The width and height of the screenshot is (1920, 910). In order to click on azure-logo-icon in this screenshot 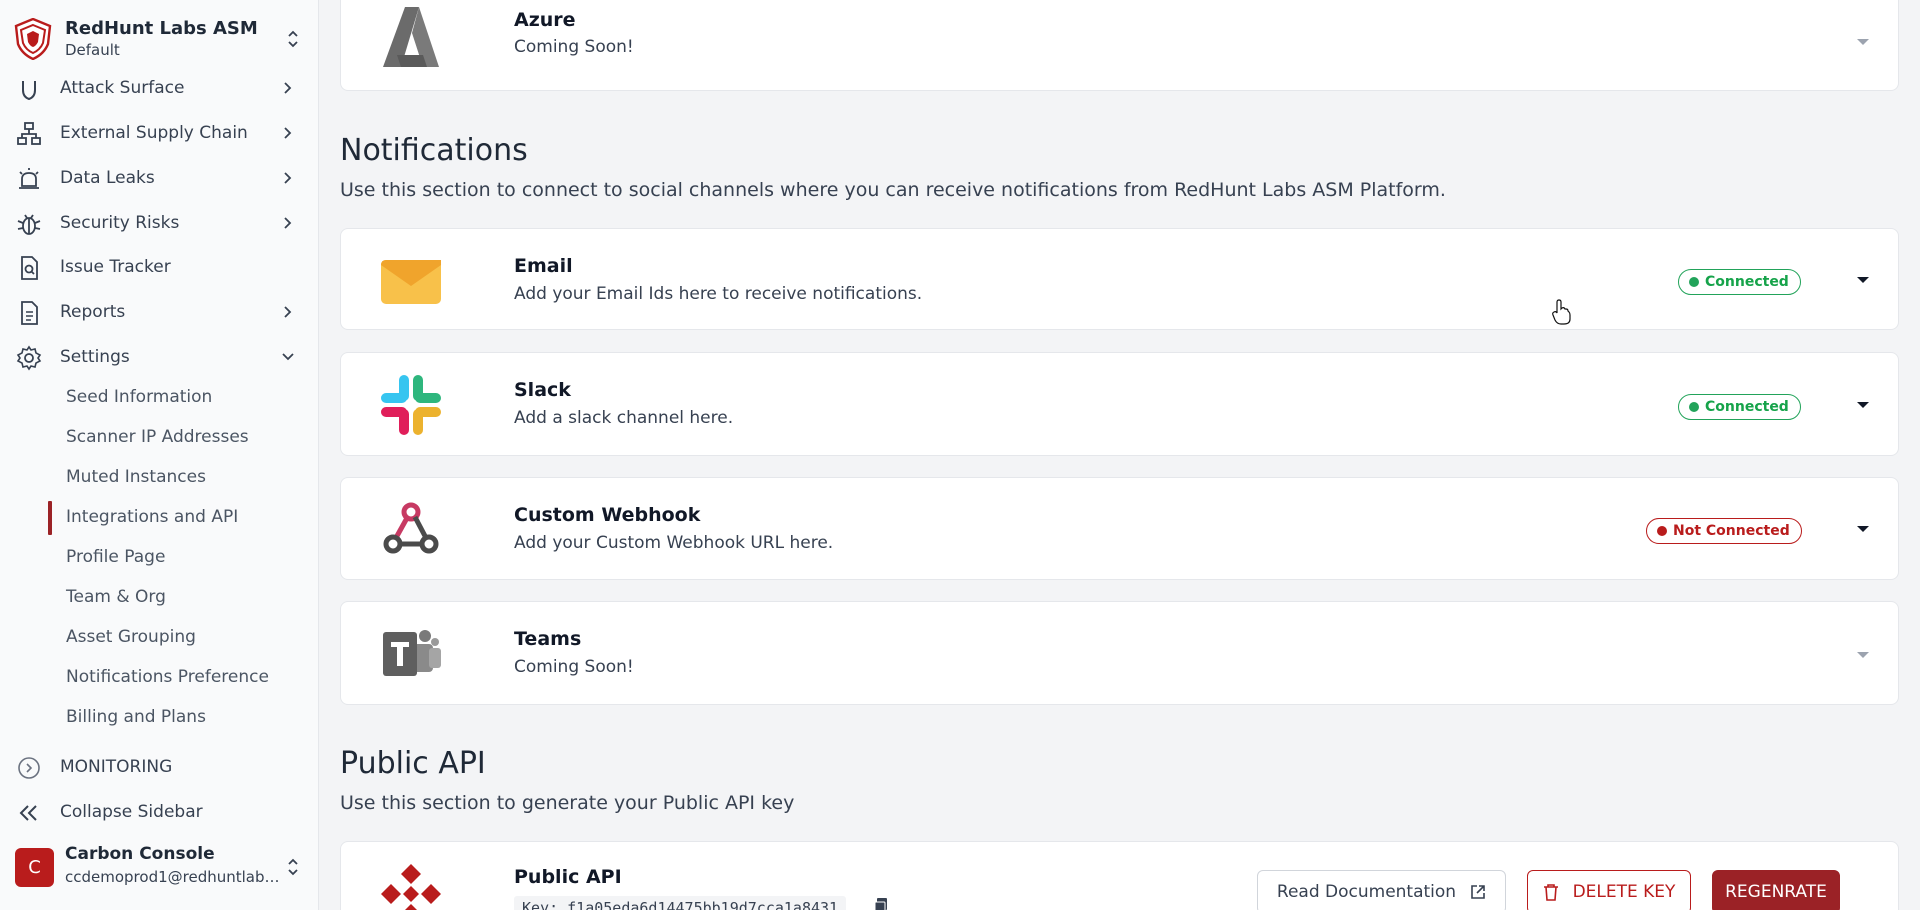, I will do `click(411, 37)`.